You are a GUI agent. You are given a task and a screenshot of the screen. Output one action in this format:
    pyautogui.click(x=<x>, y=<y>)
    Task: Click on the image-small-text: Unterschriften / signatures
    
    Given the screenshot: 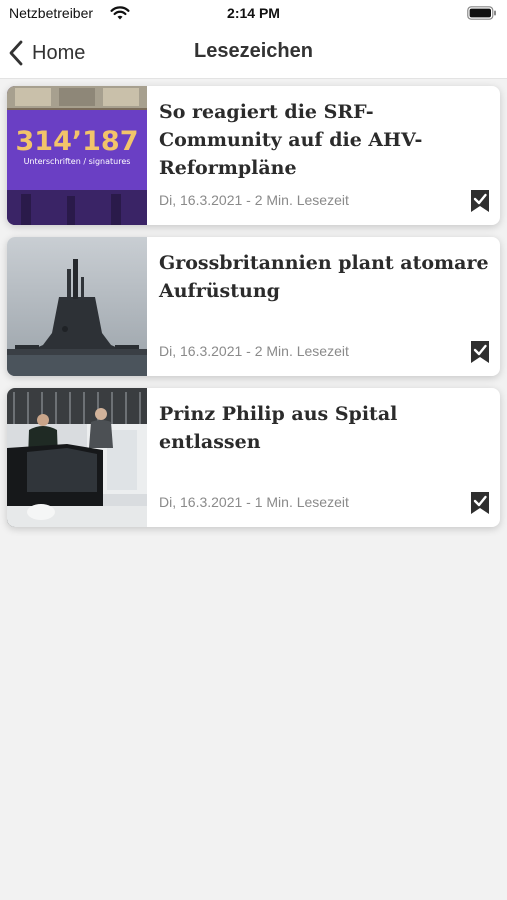 What is the action you would take?
    pyautogui.click(x=77, y=161)
    